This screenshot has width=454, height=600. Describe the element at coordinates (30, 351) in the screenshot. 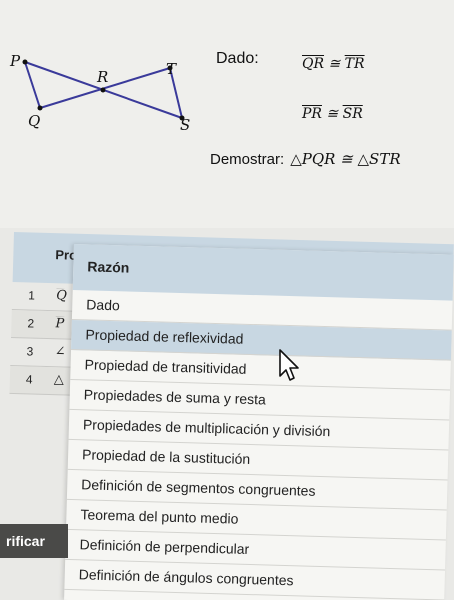

I see `row-number: 3` at that location.